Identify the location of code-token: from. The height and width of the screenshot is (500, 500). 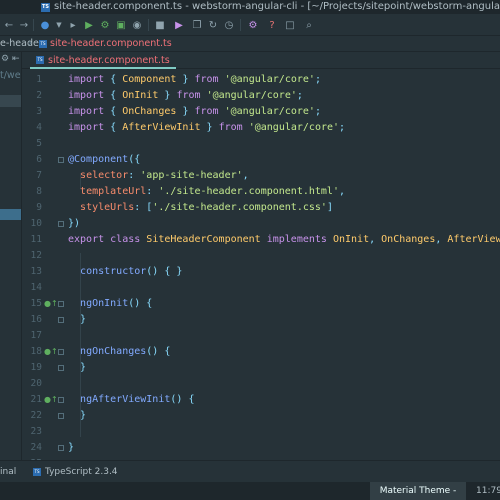
(206, 111).